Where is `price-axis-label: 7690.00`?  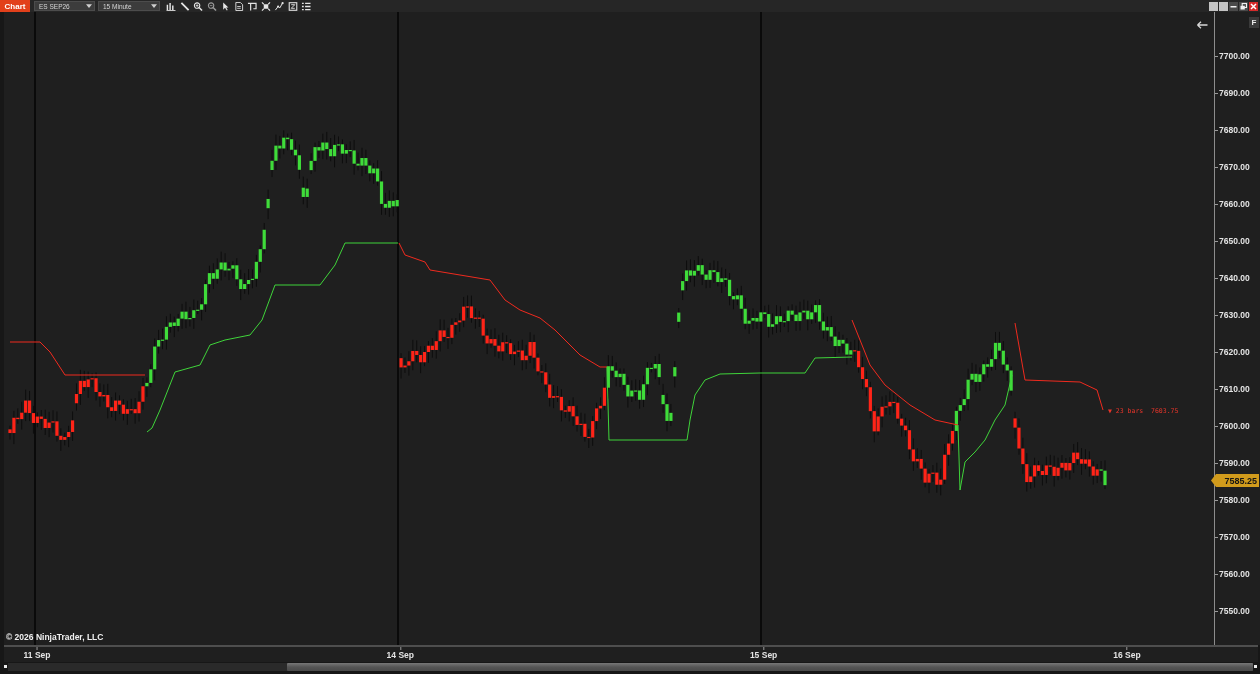 price-axis-label: 7690.00 is located at coordinates (1232, 93).